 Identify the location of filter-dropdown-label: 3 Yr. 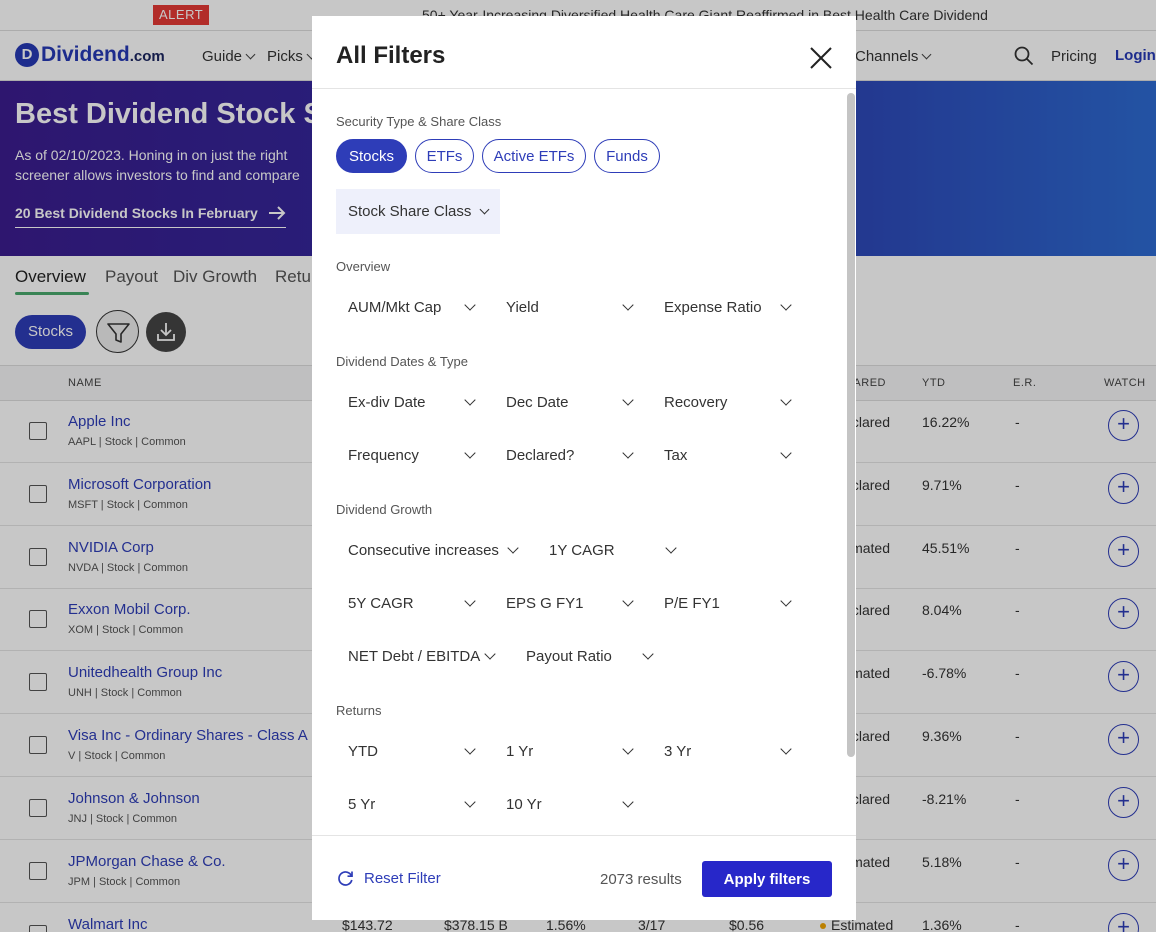
(678, 751).